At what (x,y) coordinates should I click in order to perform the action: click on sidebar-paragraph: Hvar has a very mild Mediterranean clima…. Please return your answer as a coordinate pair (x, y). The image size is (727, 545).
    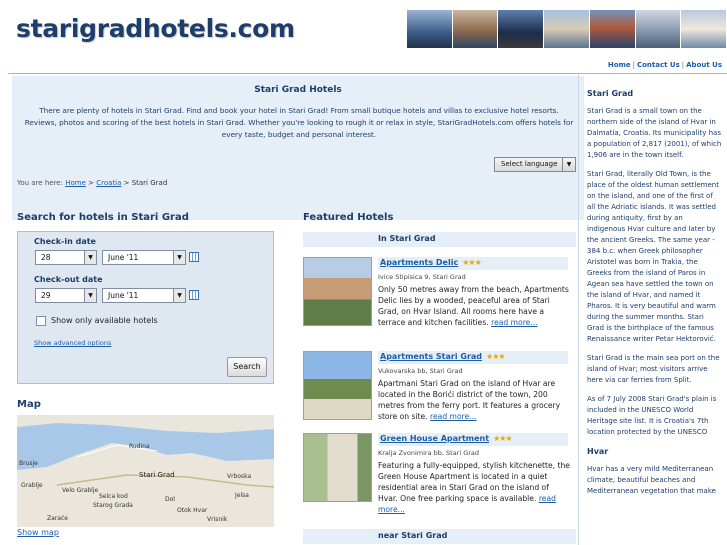
    Looking at the image, I should click on (651, 480).